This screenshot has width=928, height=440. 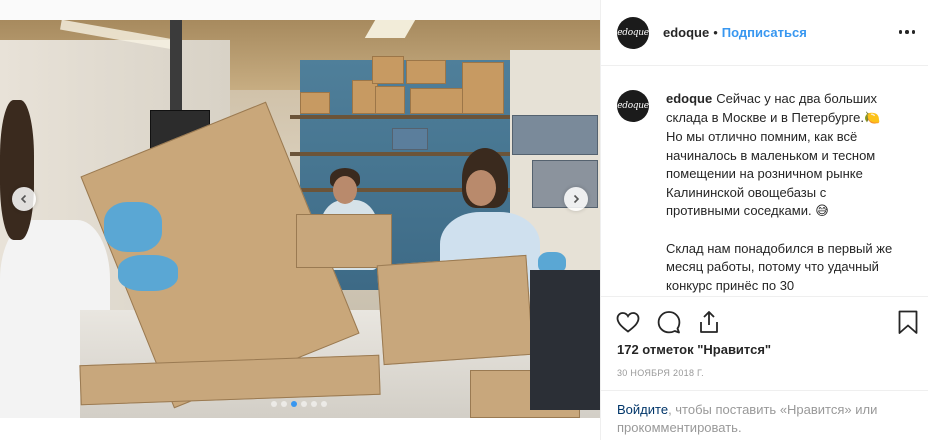 I want to click on carousel-prev-button, so click(x=24, y=199).